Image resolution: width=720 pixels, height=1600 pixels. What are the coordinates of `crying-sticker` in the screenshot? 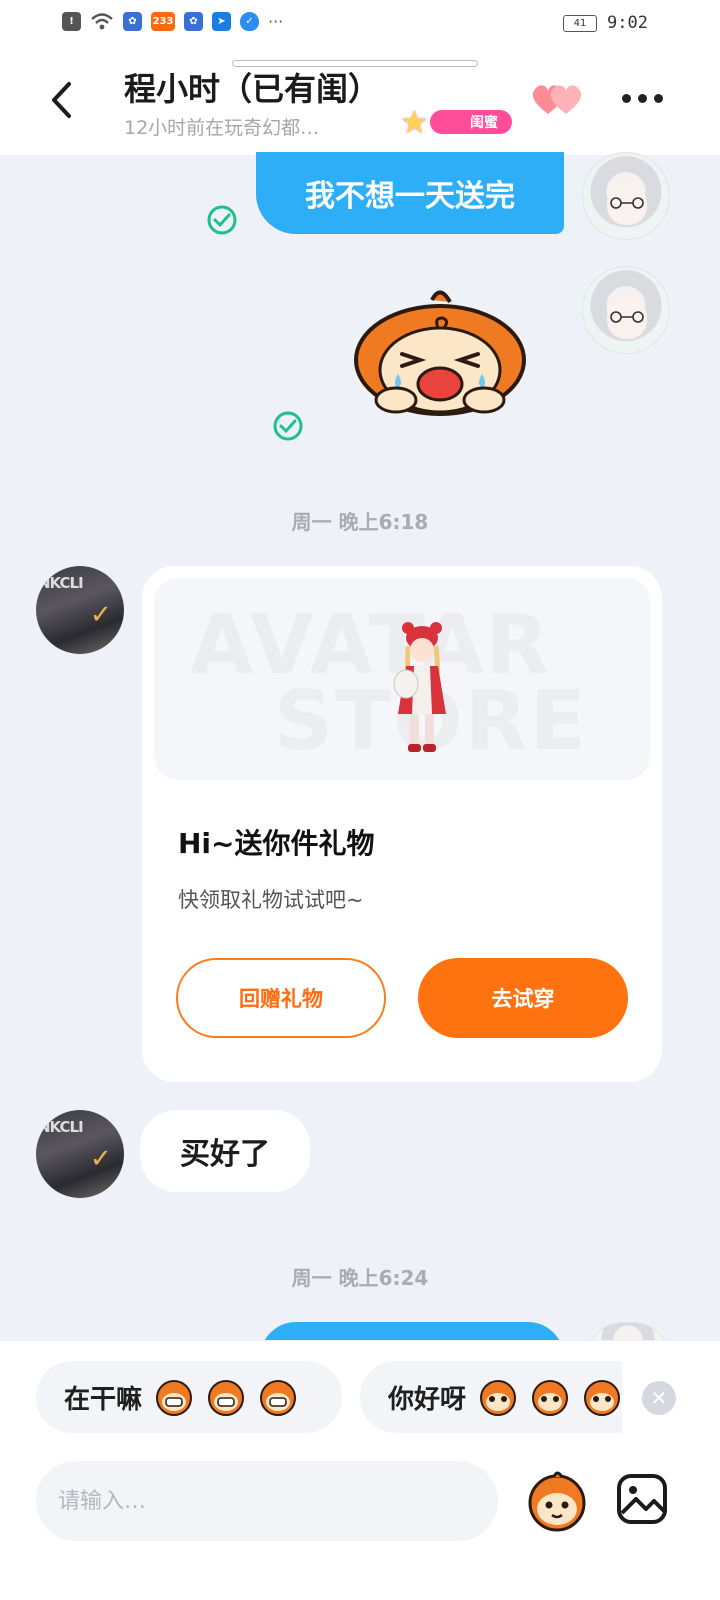 It's located at (440, 353).